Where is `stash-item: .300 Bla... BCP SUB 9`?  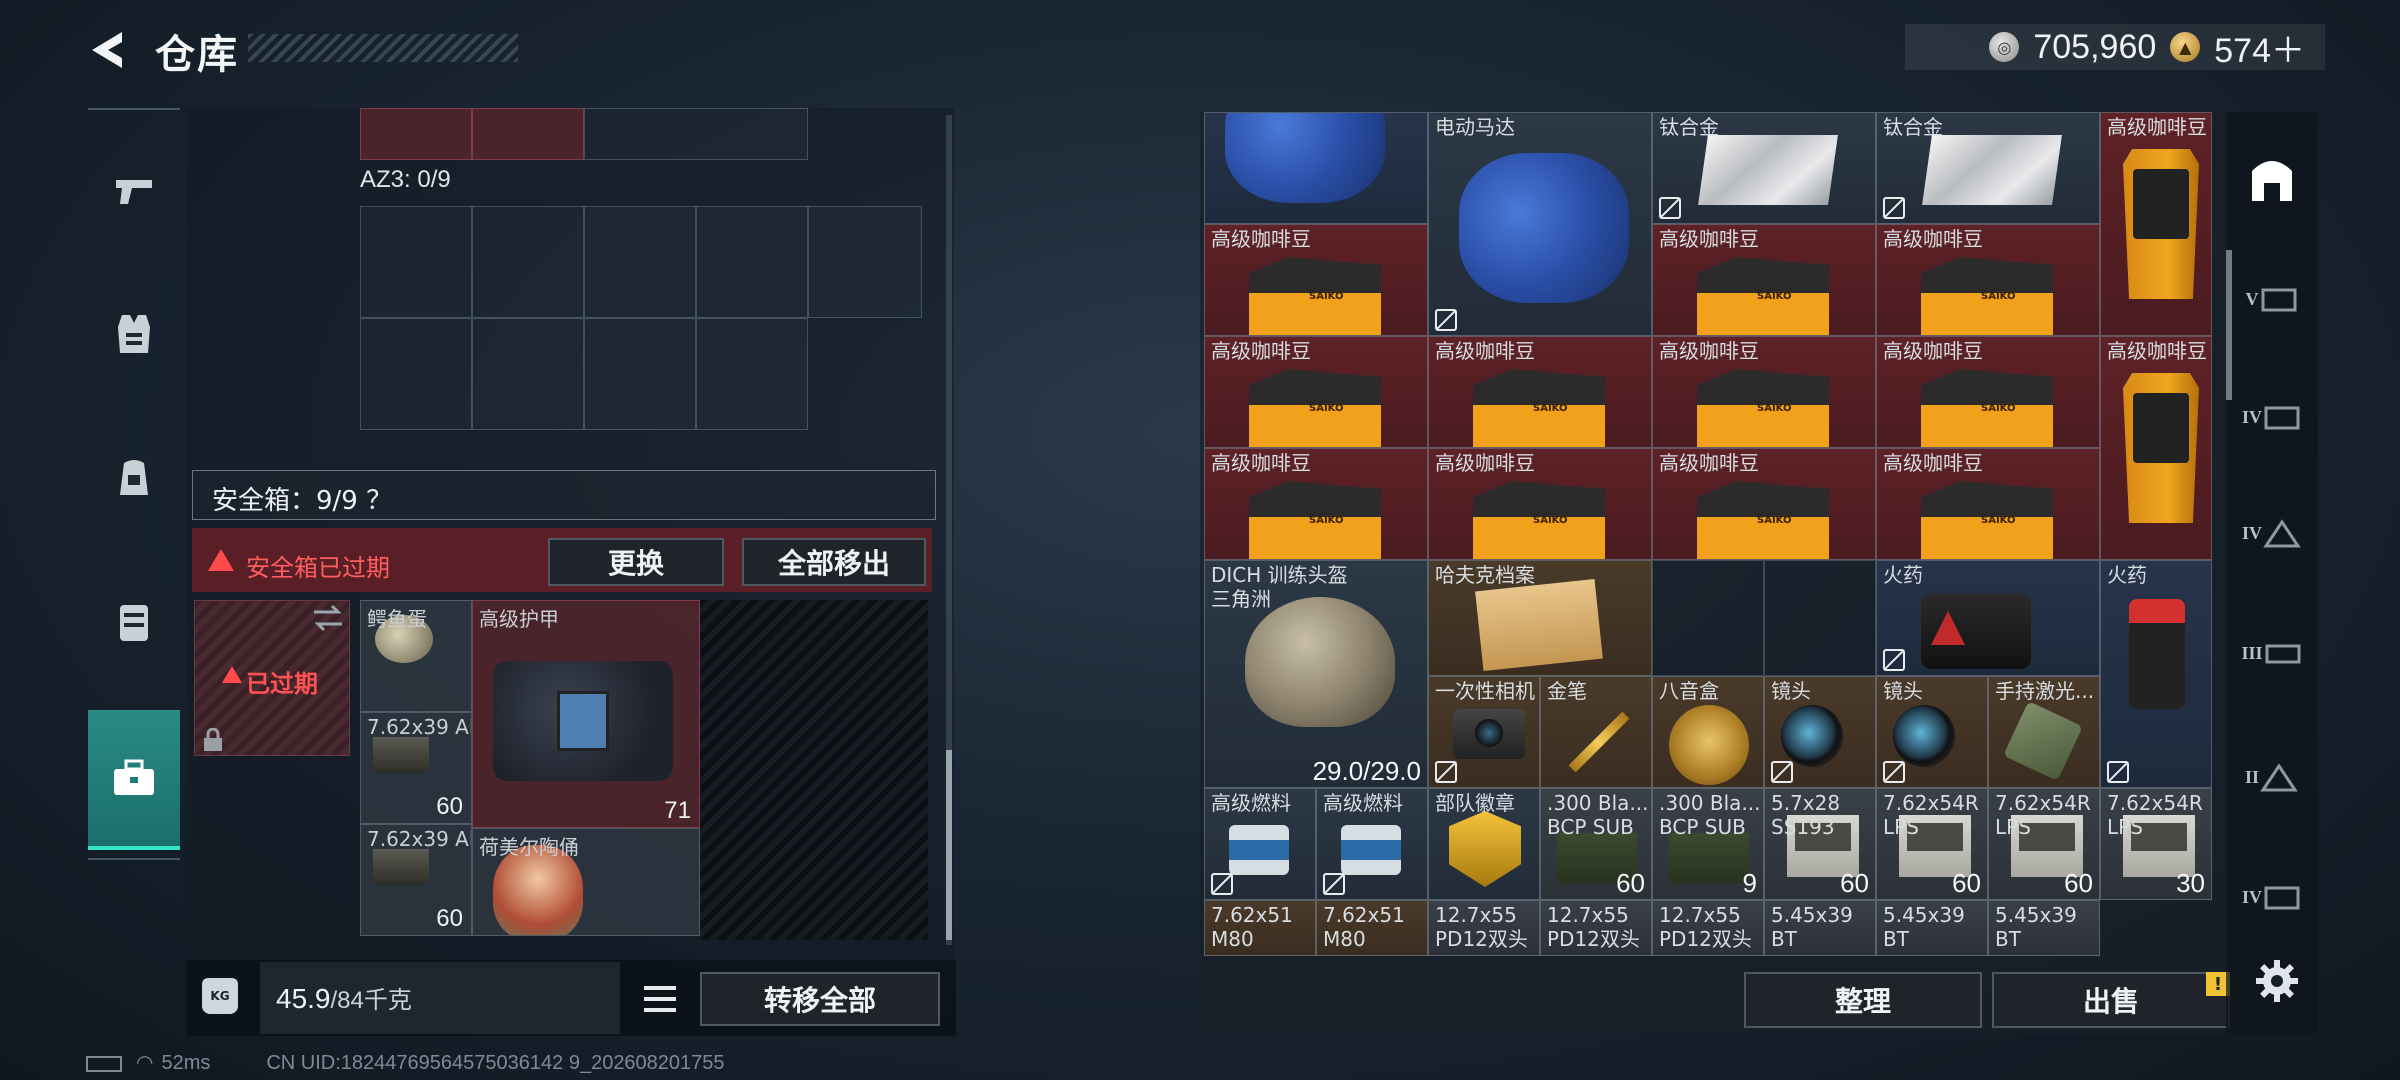
stash-item: .300 Bla... BCP SUB 9 is located at coordinates (1708, 844).